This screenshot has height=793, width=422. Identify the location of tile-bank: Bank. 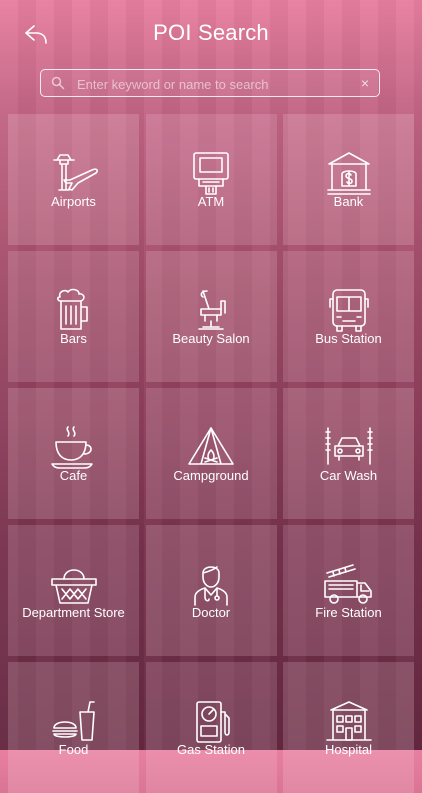
(348, 179).